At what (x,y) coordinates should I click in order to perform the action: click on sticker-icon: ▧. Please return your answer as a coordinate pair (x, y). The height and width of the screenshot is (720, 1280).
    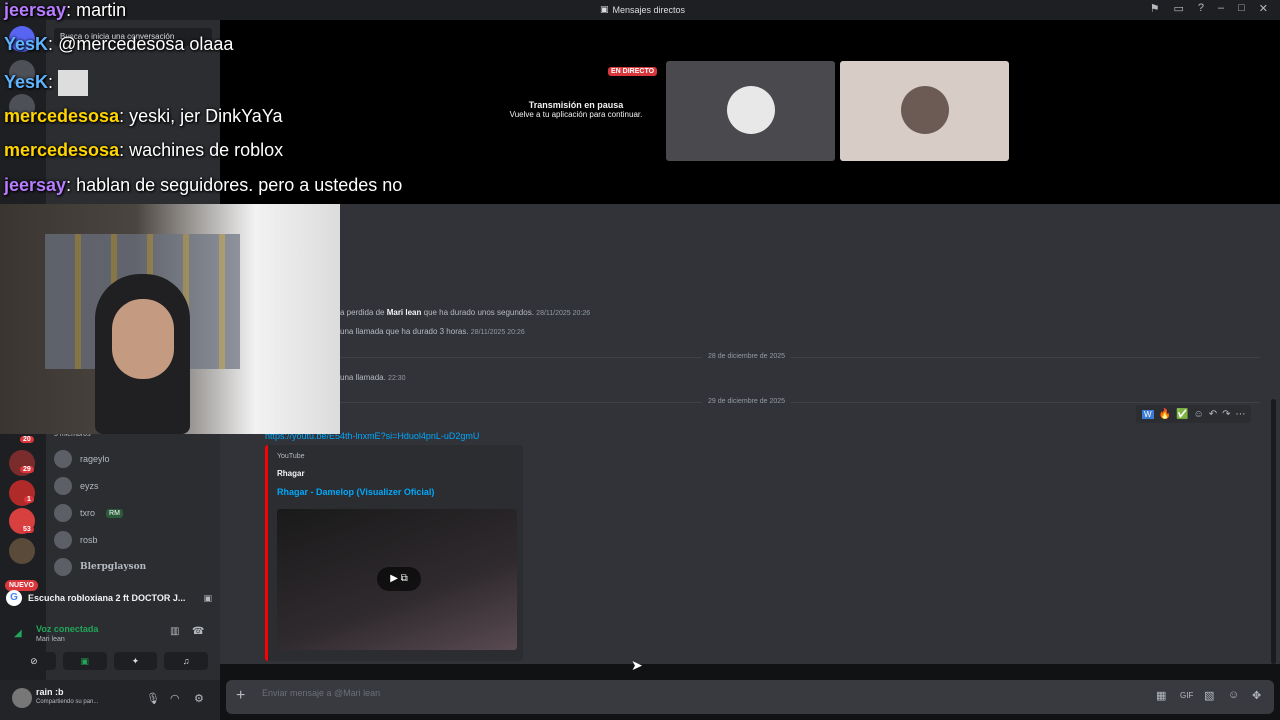
    Looking at the image, I should click on (1209, 695).